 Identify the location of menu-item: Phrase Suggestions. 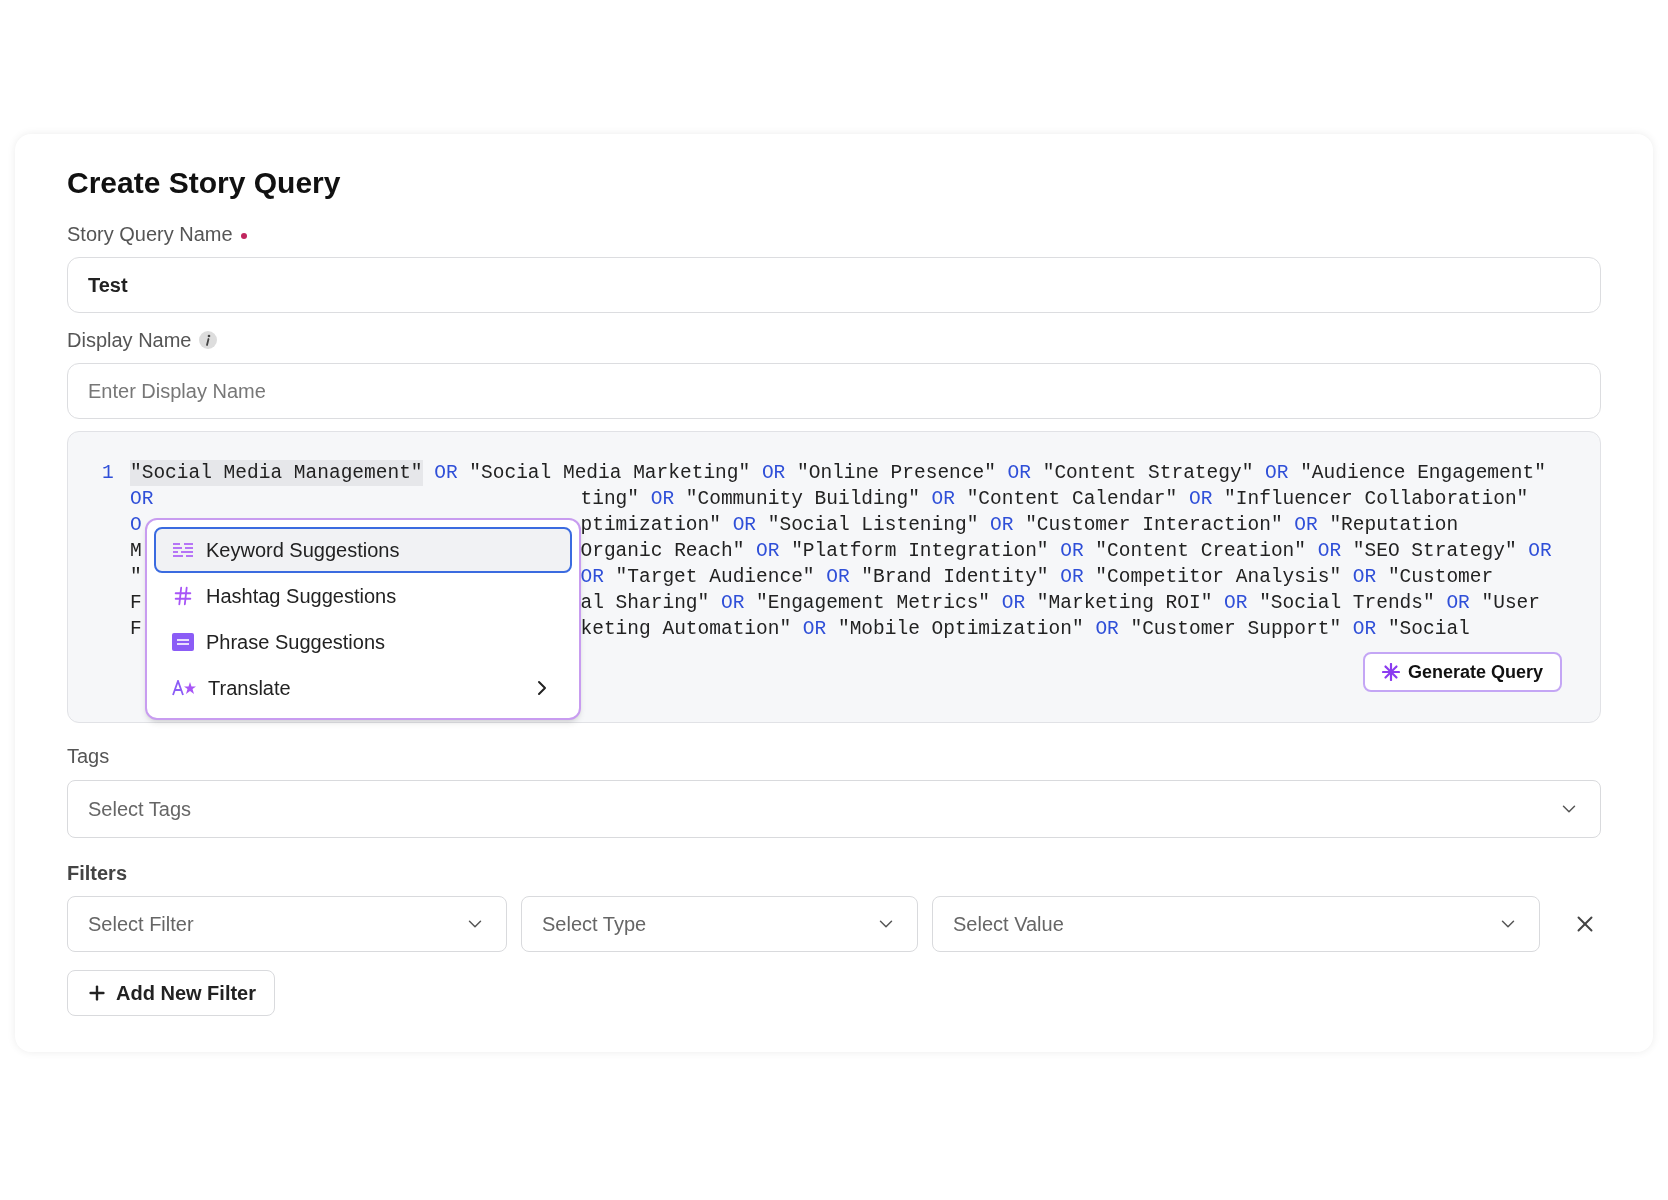
(363, 642).